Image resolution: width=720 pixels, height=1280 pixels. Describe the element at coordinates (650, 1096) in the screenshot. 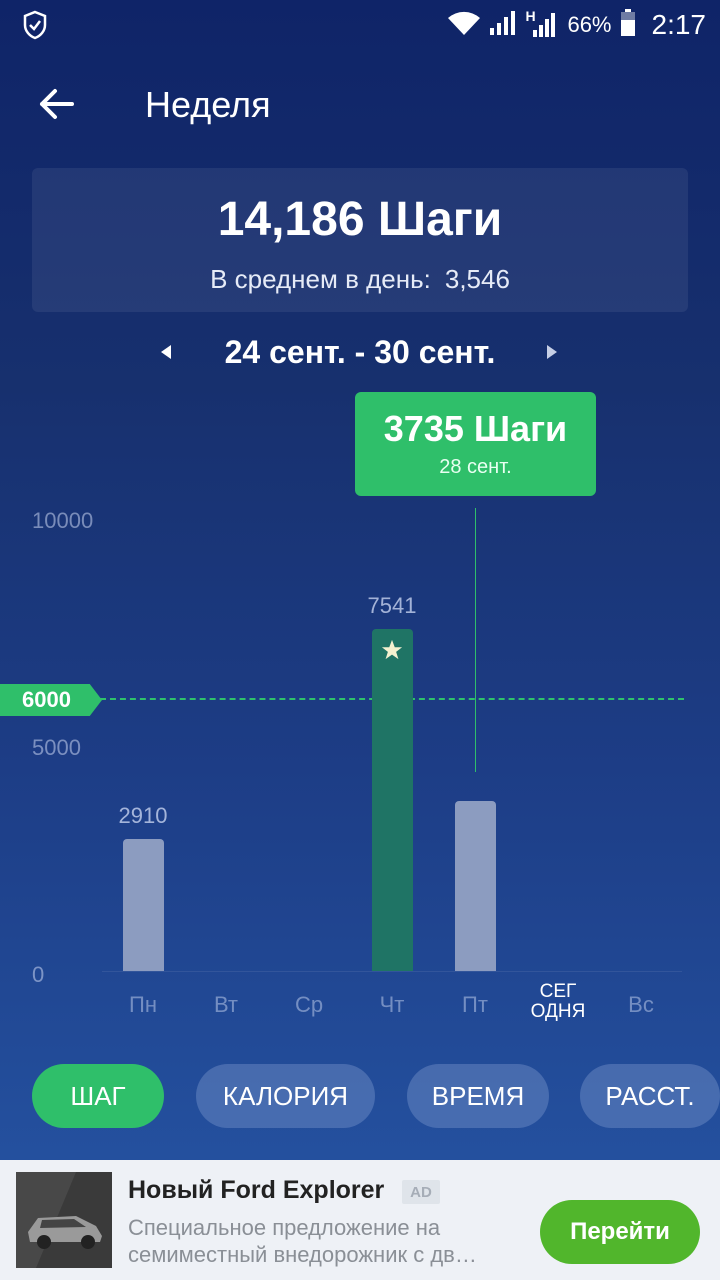

I see `tab-distance: РАССТ.` at that location.